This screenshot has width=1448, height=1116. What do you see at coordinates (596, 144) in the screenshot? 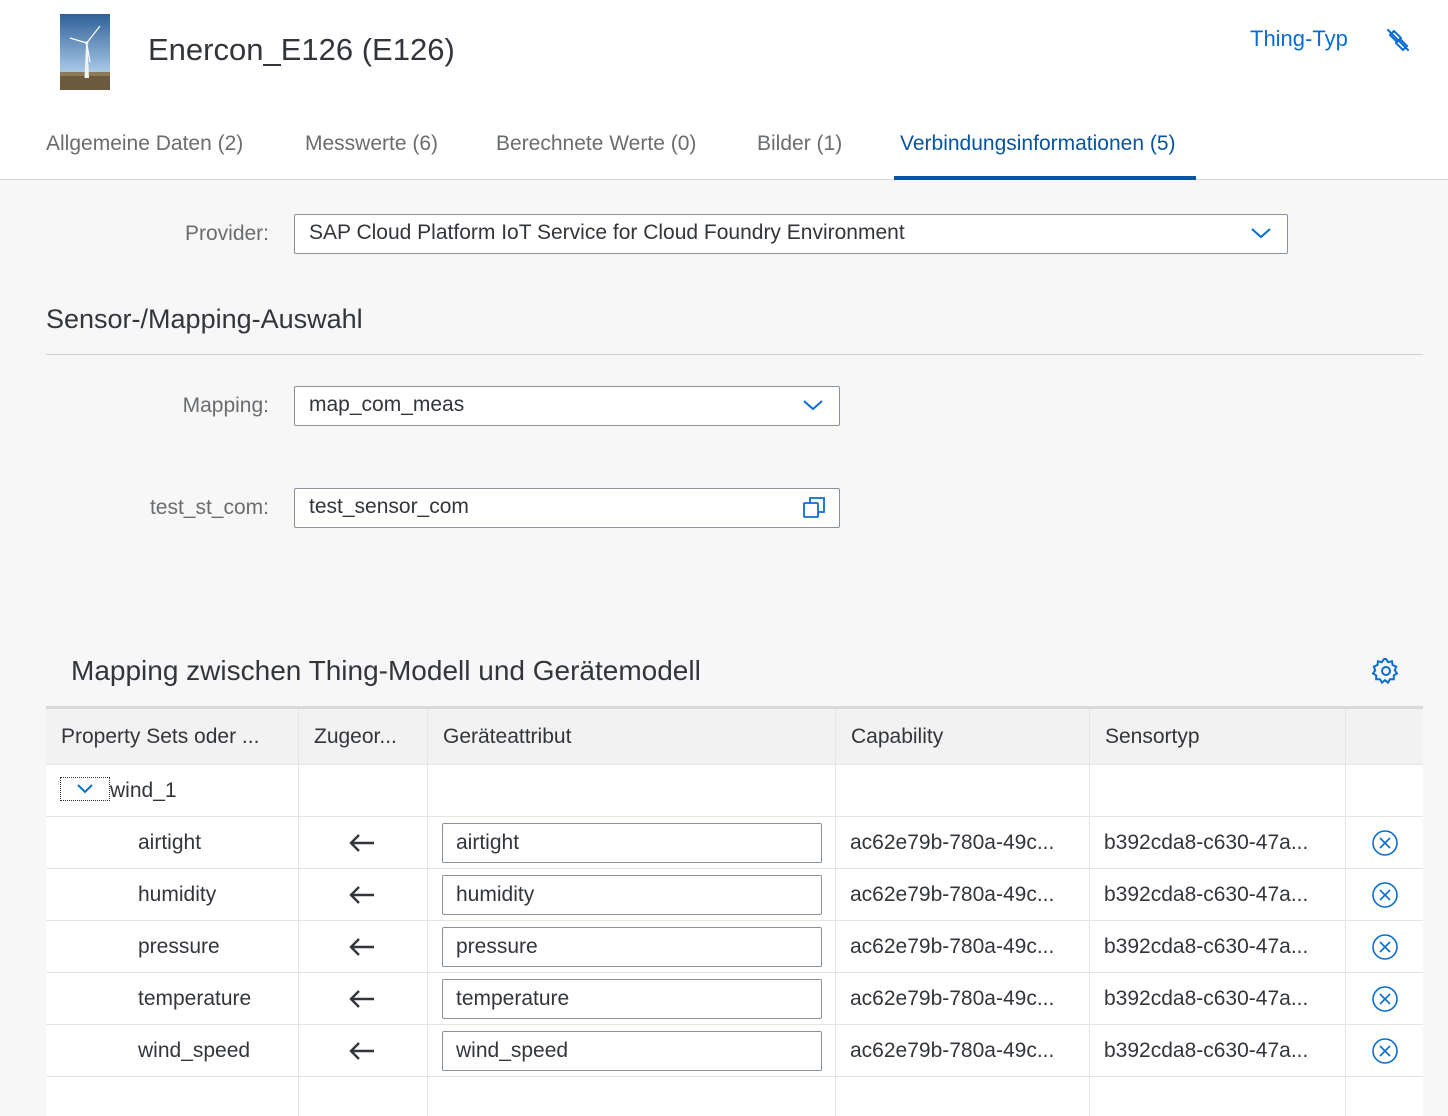
I see `tab-berechnete-werte: Berechnete Werte (0)` at bounding box center [596, 144].